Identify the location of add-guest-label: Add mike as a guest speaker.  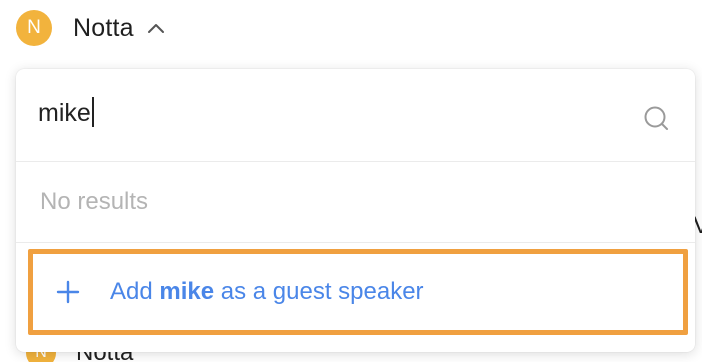
(267, 292).